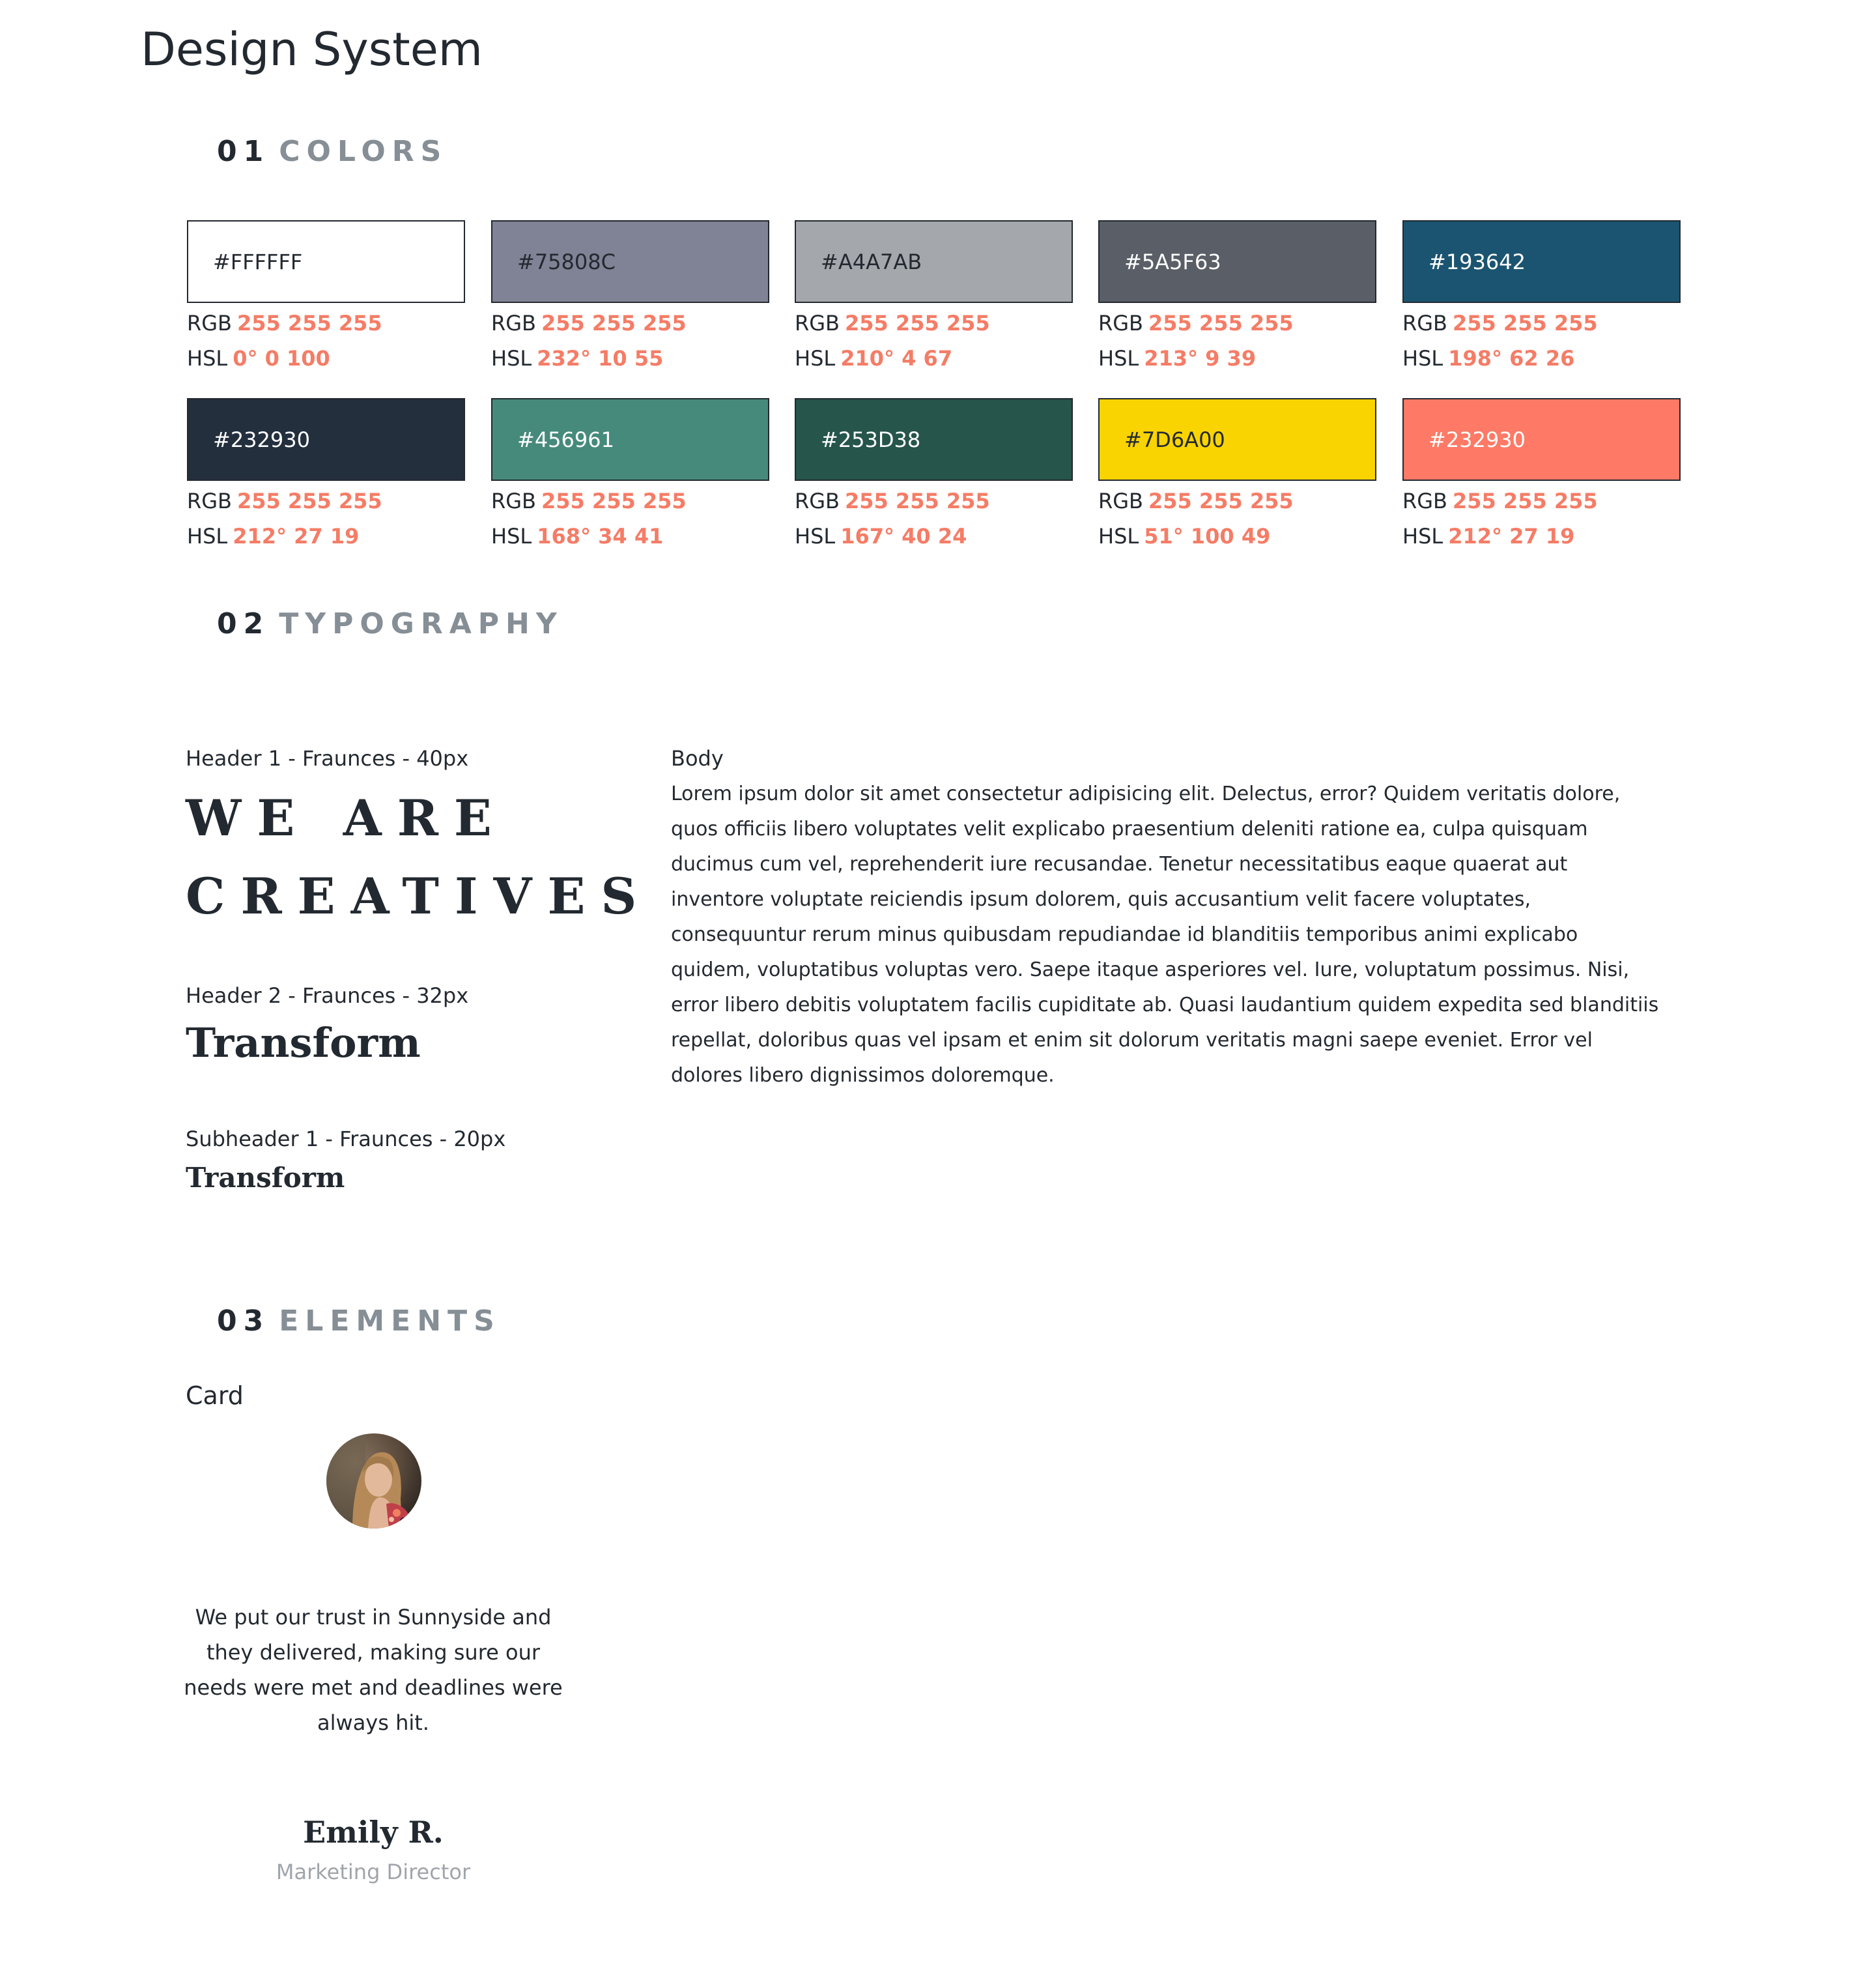  What do you see at coordinates (327, 995) in the screenshot?
I see `header2-spec-label: Header 2 - Fraunces - 32px` at bounding box center [327, 995].